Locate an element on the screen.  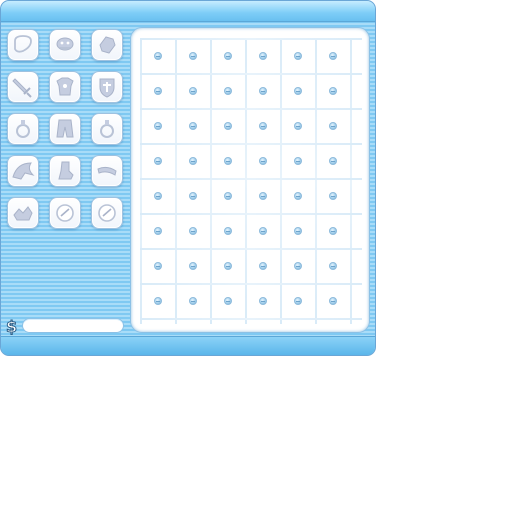
boots-icon is located at coordinates (66, 170).